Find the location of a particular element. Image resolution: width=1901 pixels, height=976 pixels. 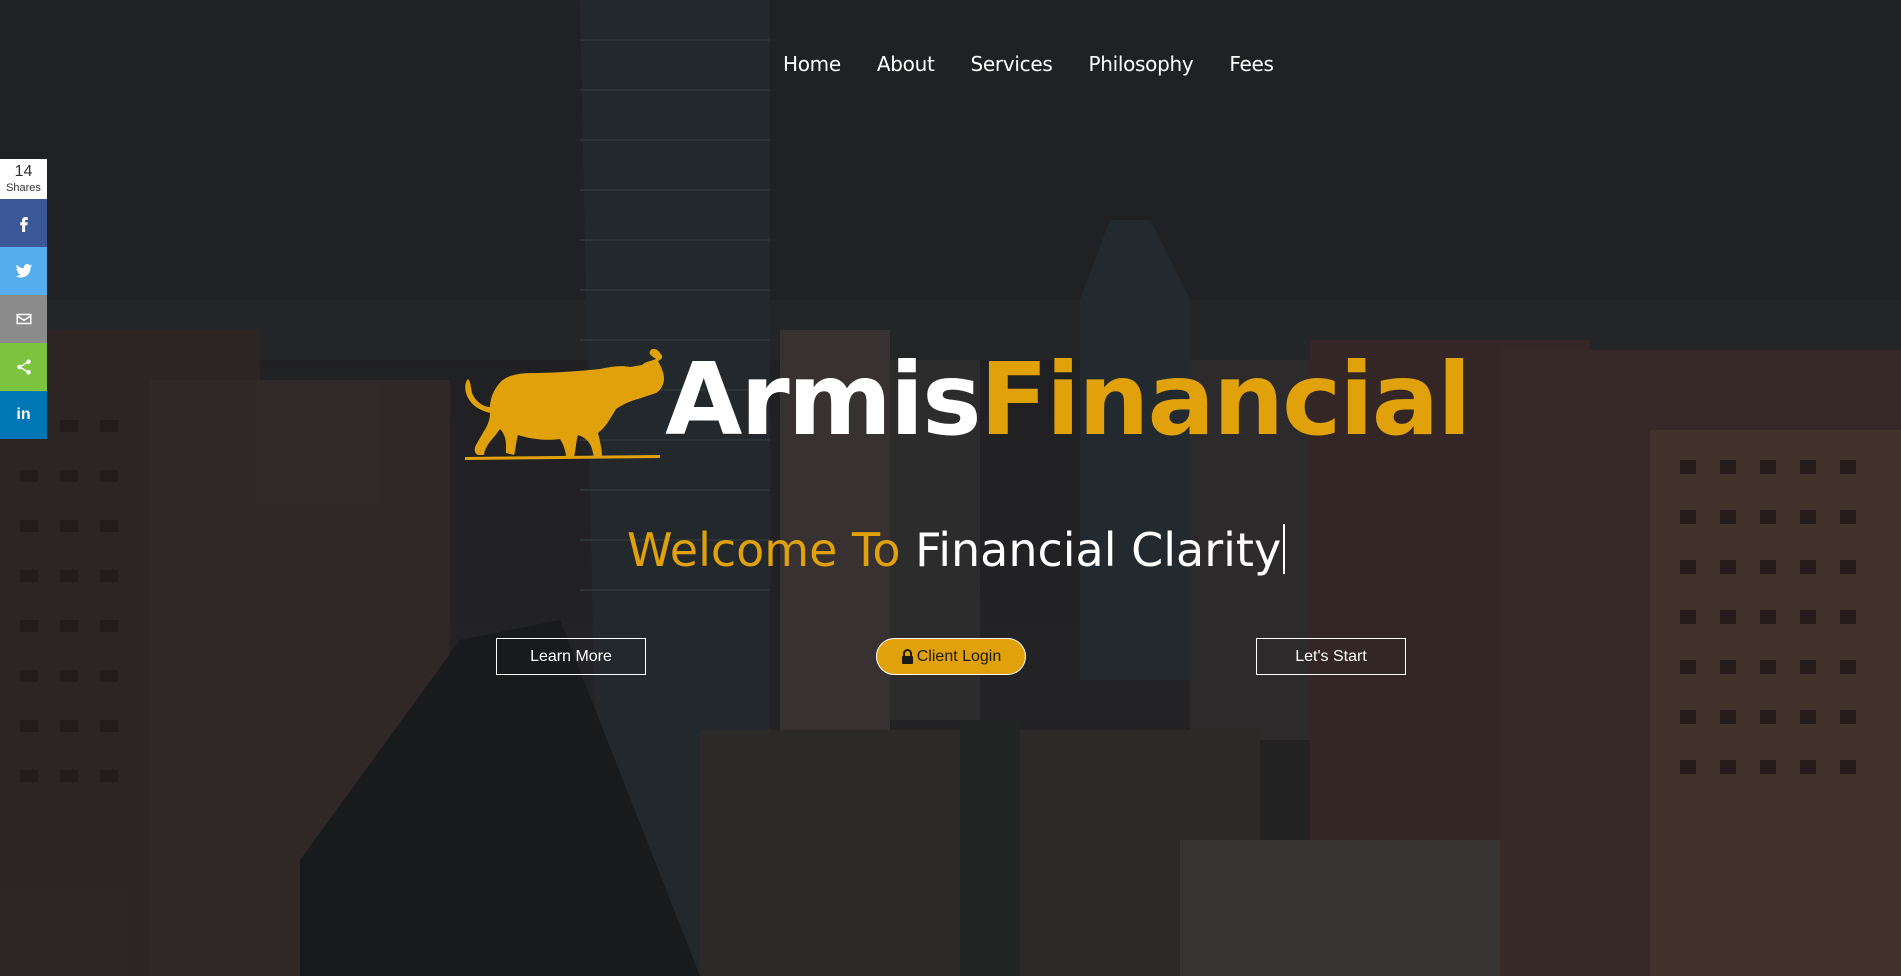

share-icon is located at coordinates (23, 367).